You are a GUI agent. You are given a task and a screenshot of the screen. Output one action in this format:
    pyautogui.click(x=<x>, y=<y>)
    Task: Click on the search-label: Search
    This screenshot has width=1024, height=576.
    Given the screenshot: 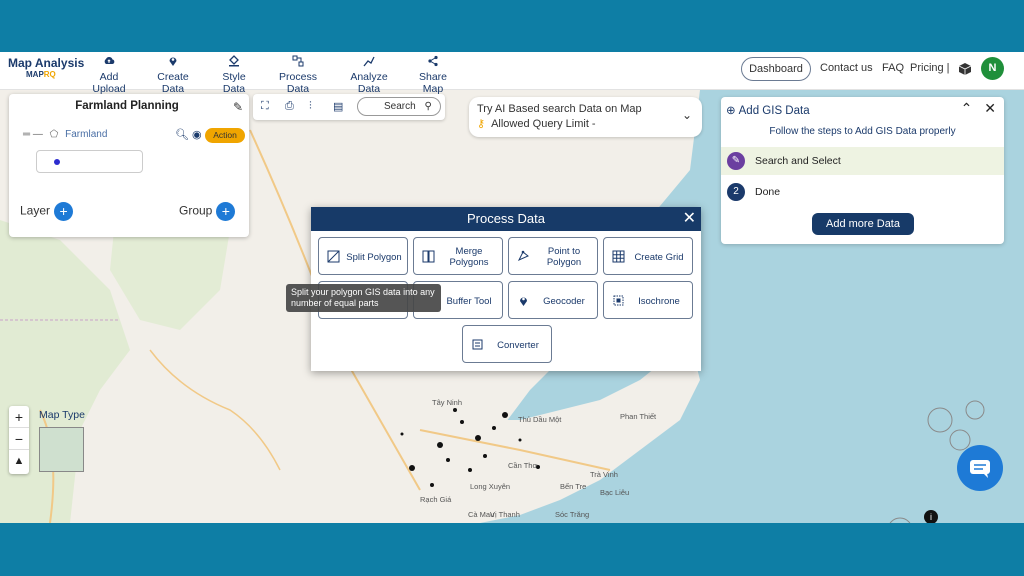 What is the action you would take?
    pyautogui.click(x=400, y=106)
    